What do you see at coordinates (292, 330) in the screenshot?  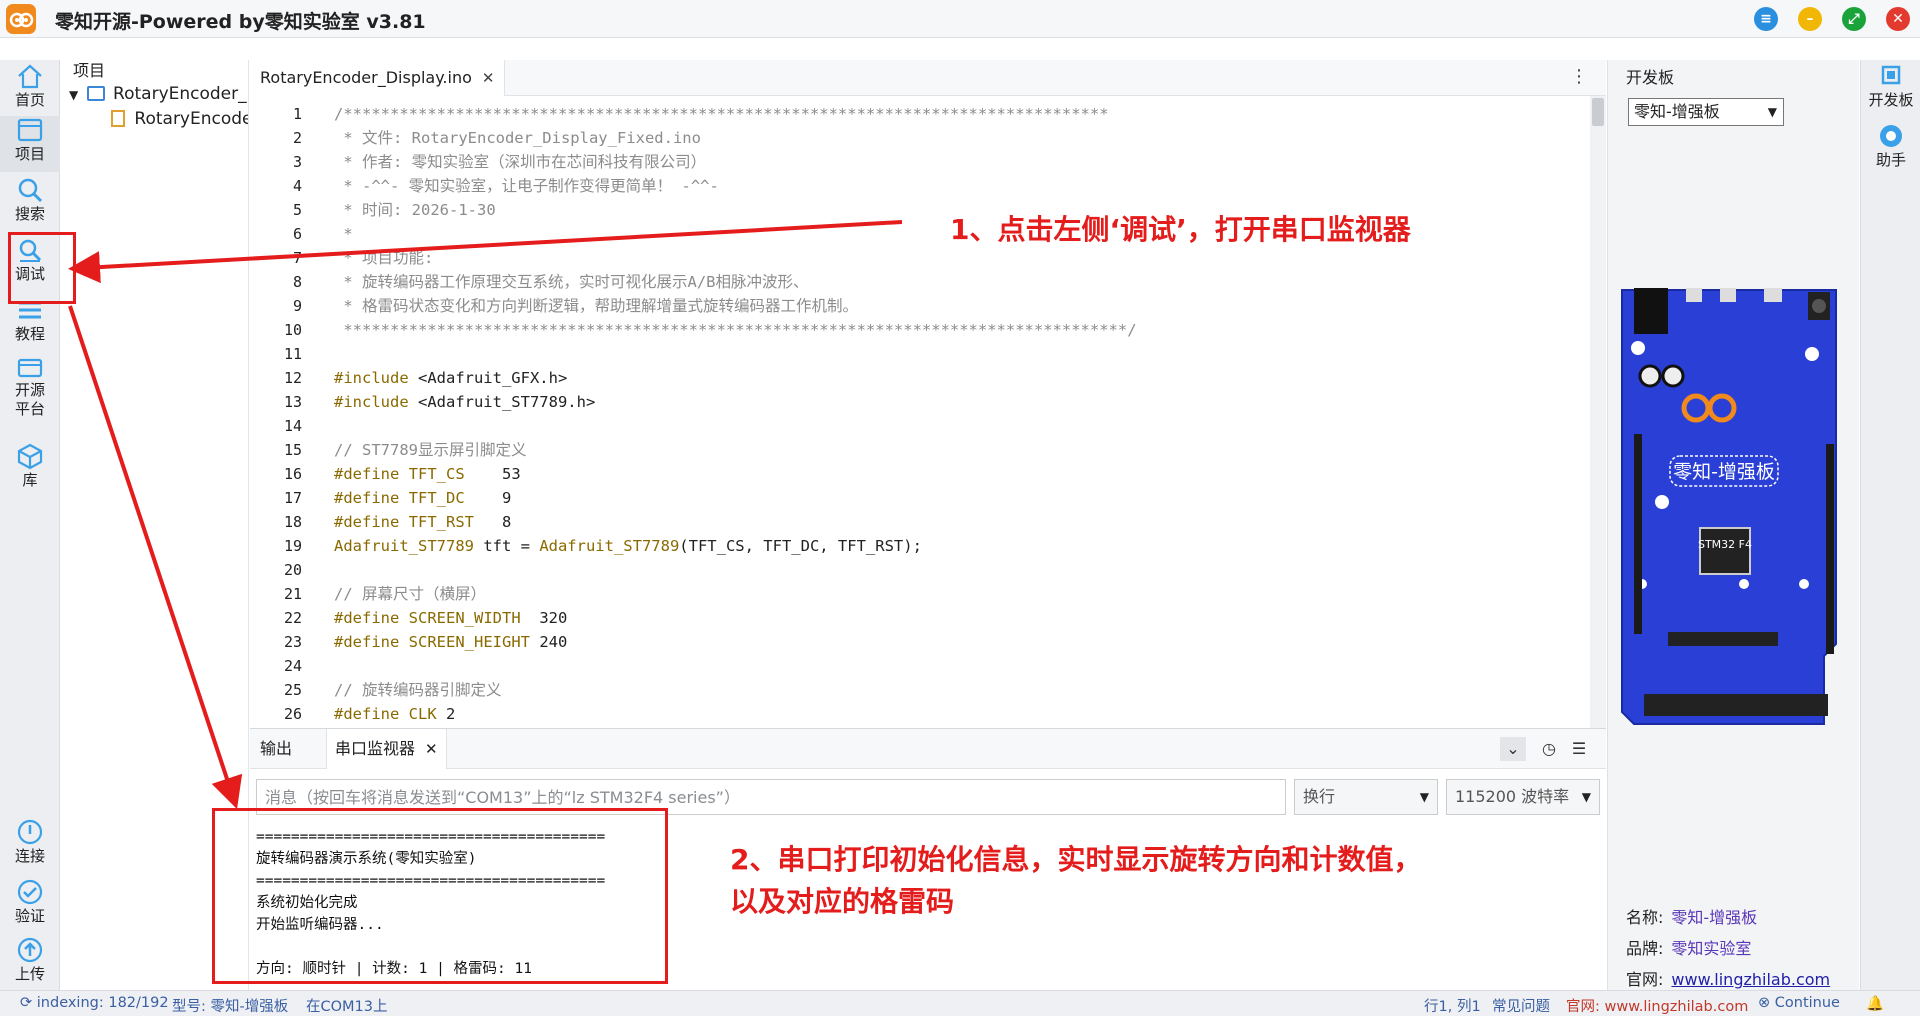 I see `line-number: 10` at bounding box center [292, 330].